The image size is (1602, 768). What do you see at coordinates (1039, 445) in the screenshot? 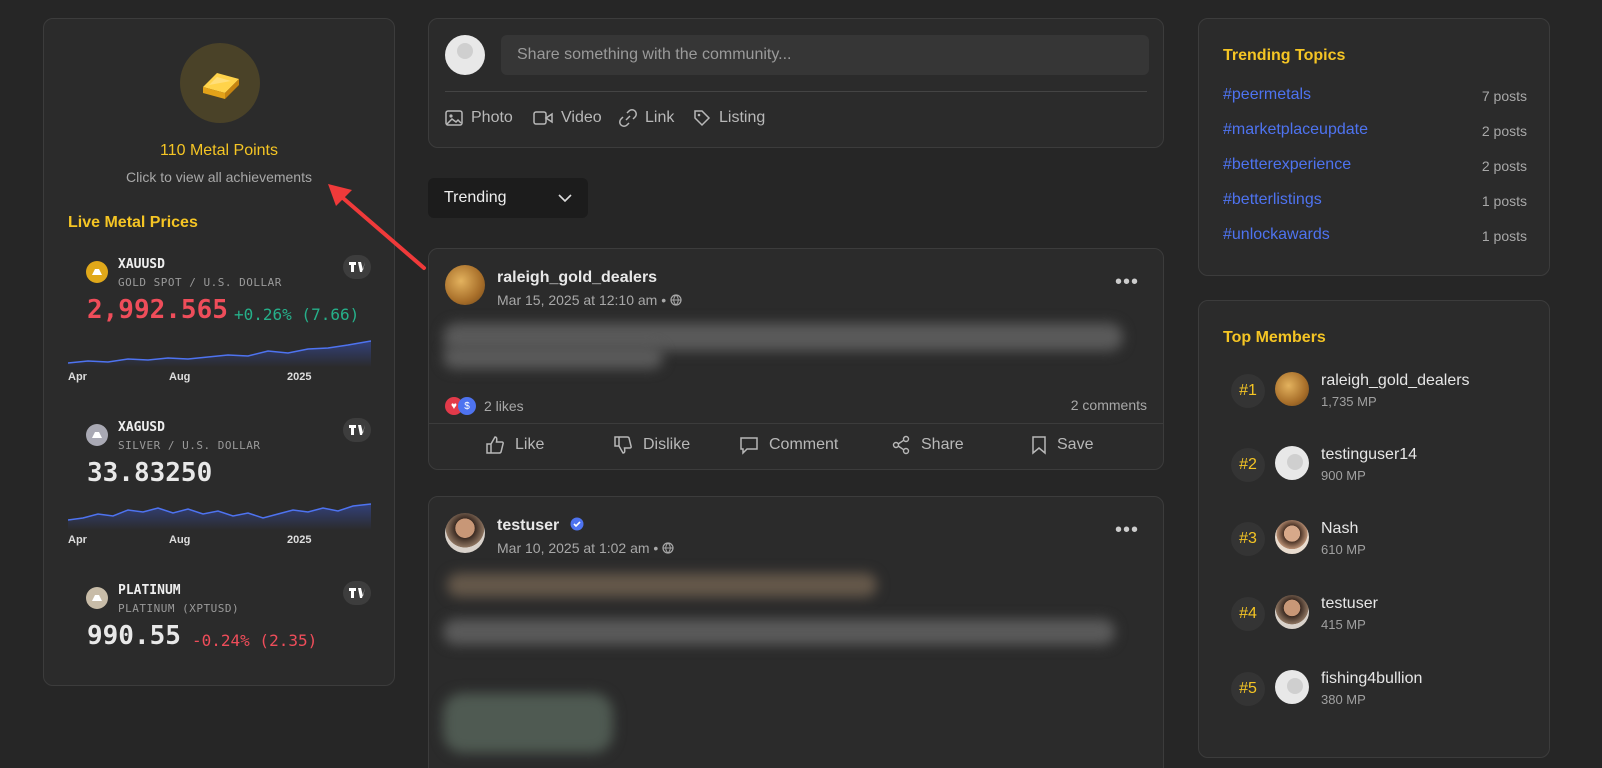
I see `bookmark-icon` at bounding box center [1039, 445].